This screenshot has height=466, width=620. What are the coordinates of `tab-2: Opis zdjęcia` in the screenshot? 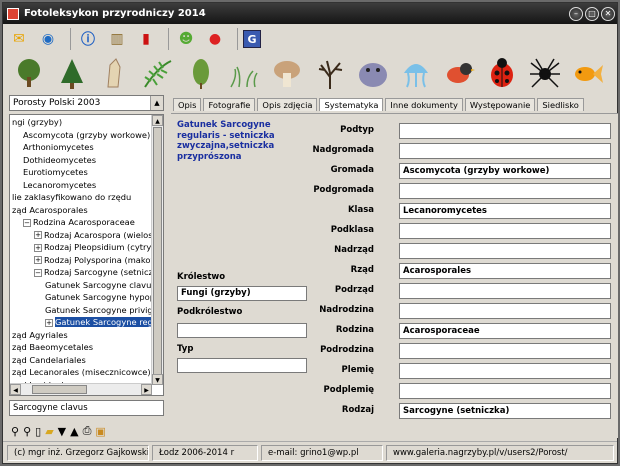 It's located at (287, 104).